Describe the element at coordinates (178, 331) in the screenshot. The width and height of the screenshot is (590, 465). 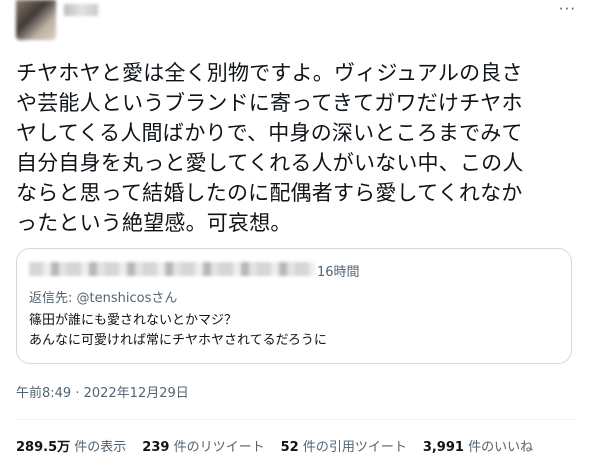
I see `quoted-text: 篠田が誰にも愛されないとかマジ？ あんなに可愛ければ常にチヤホヤされてるだろうに` at that location.